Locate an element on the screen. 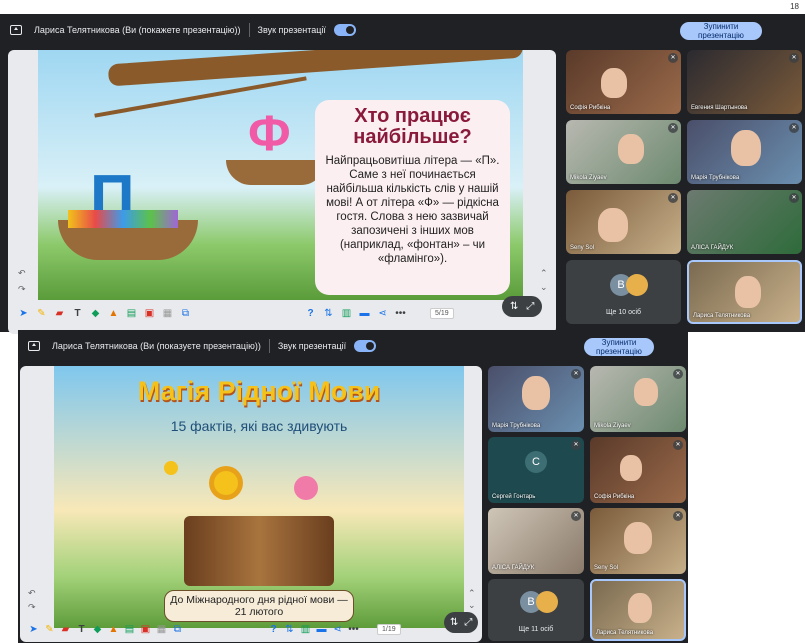 This screenshot has height=643, width=805. more-participants-tile: В Ще 10 осіб is located at coordinates (623, 292).